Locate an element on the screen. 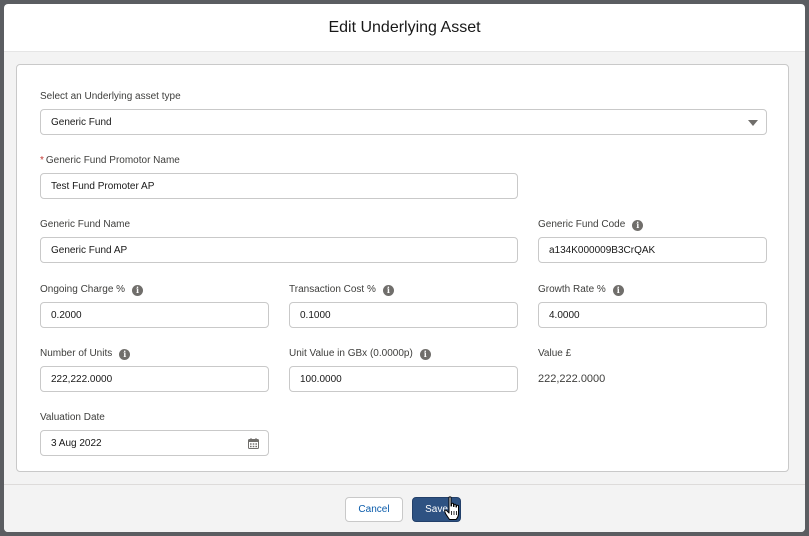 The image size is (809, 536). transaction-cost-input: 0.1000 is located at coordinates (403, 315).